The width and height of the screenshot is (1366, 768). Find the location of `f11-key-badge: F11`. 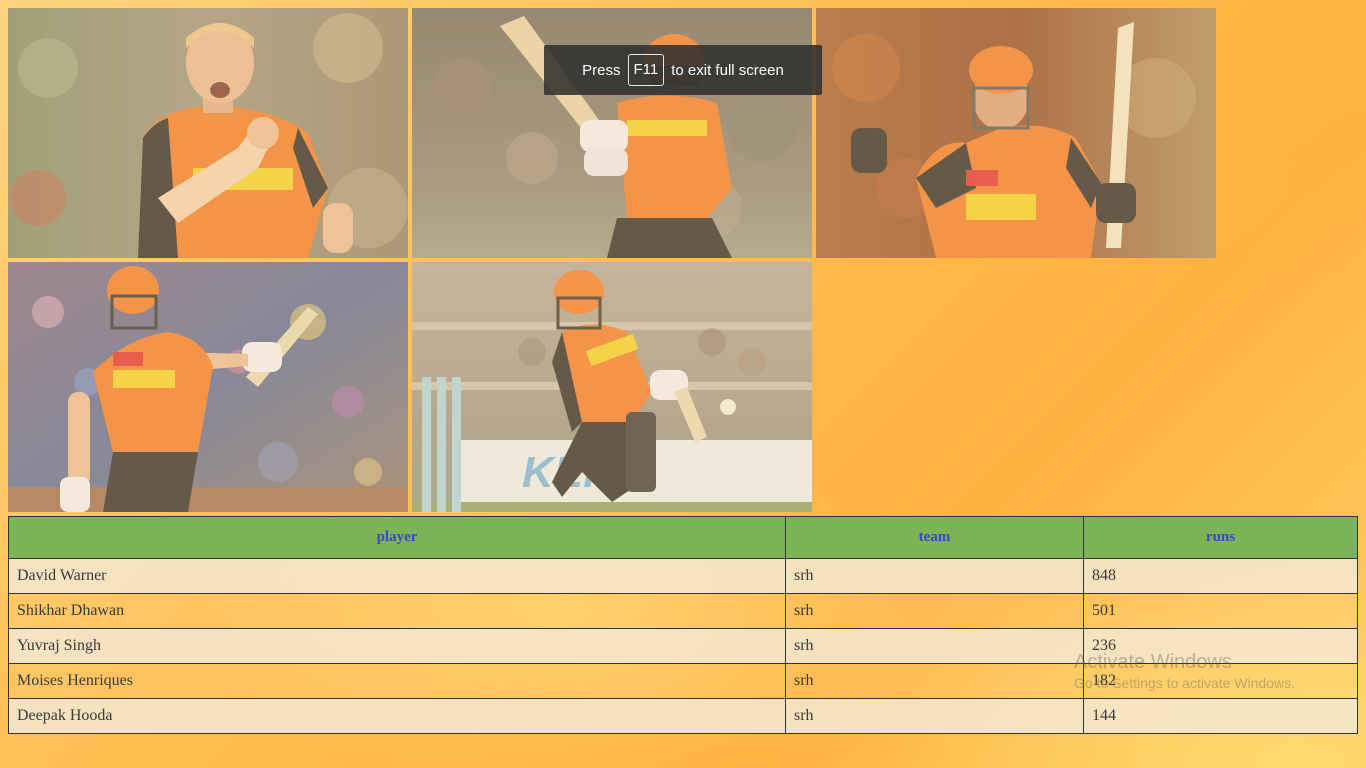

f11-key-badge: F11 is located at coordinates (646, 70).